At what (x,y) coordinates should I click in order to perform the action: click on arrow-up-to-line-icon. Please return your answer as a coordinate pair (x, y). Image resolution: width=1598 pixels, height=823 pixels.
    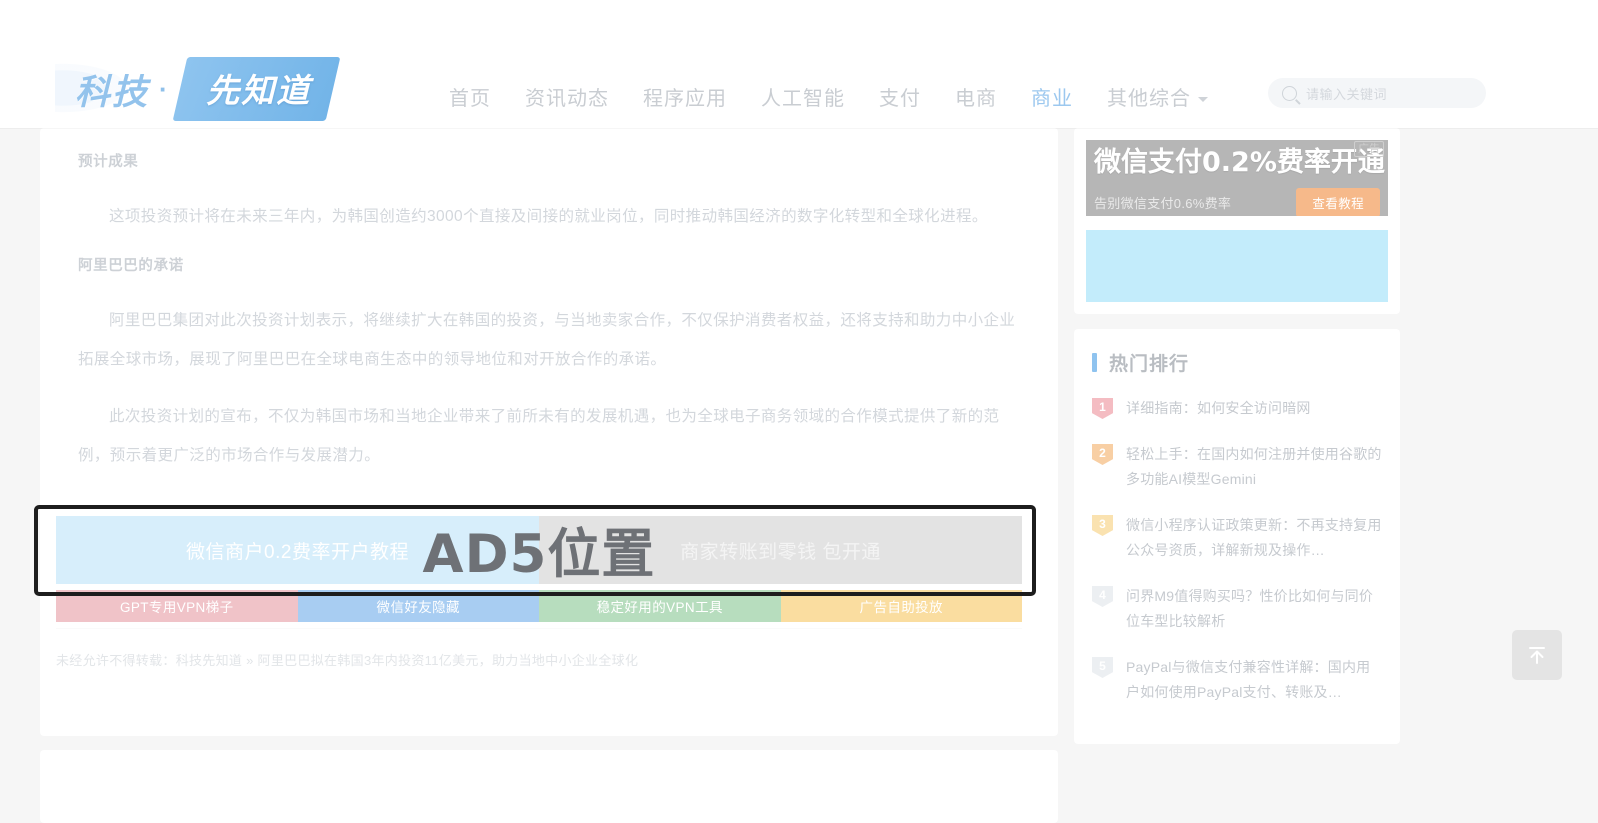
    Looking at the image, I should click on (1537, 655).